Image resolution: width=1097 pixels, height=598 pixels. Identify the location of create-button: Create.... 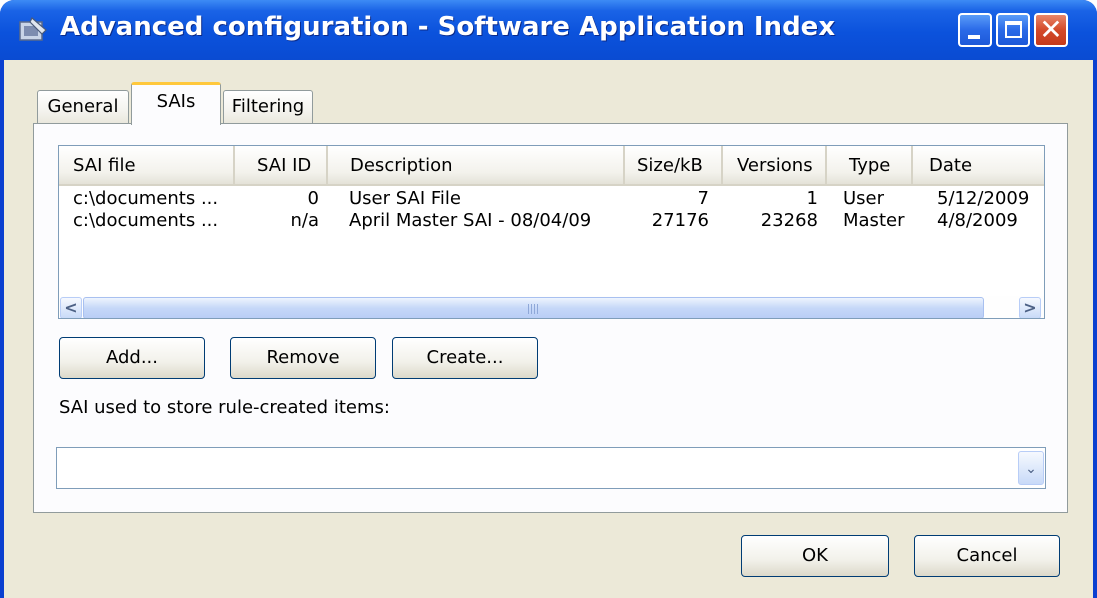
(465, 358).